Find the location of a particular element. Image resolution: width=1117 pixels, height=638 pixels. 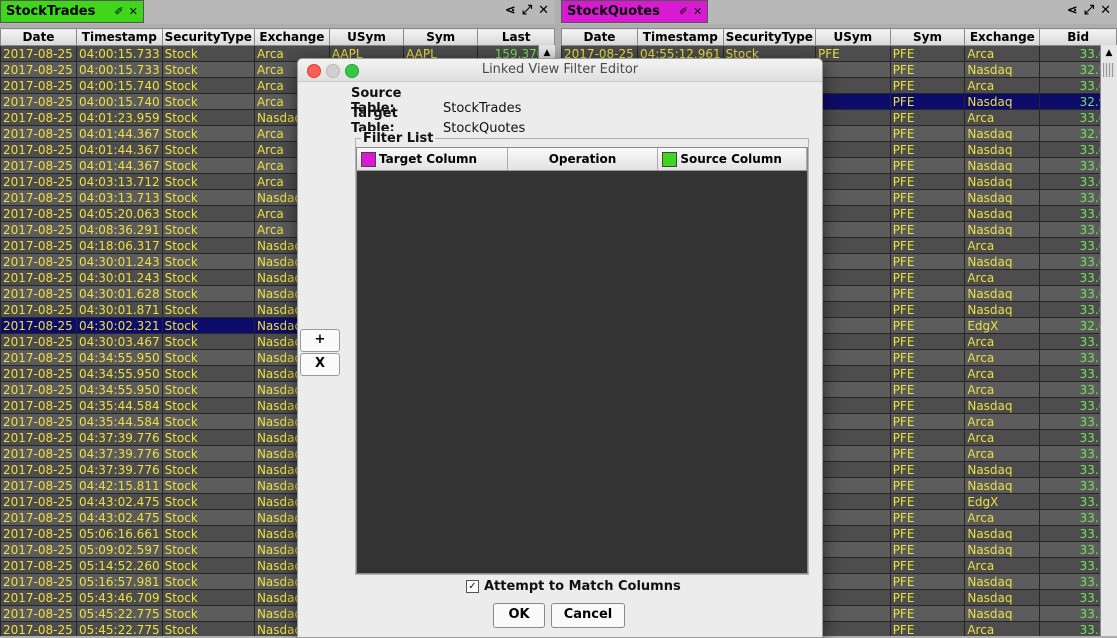

remove-filter-button: X is located at coordinates (320, 364).